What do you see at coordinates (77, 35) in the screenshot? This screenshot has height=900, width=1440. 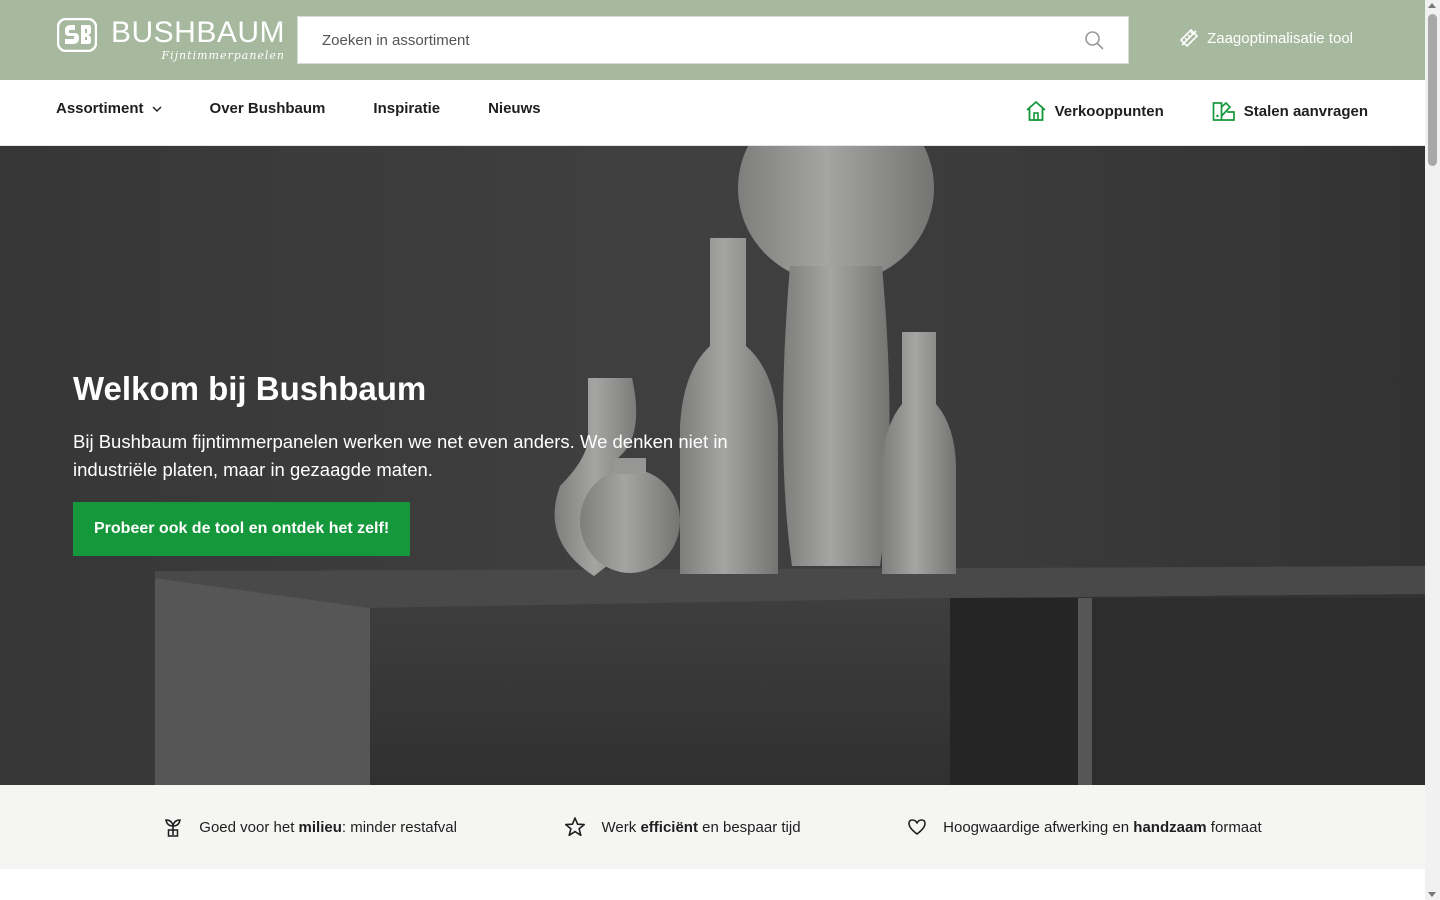 I see `logo-mark-icon` at bounding box center [77, 35].